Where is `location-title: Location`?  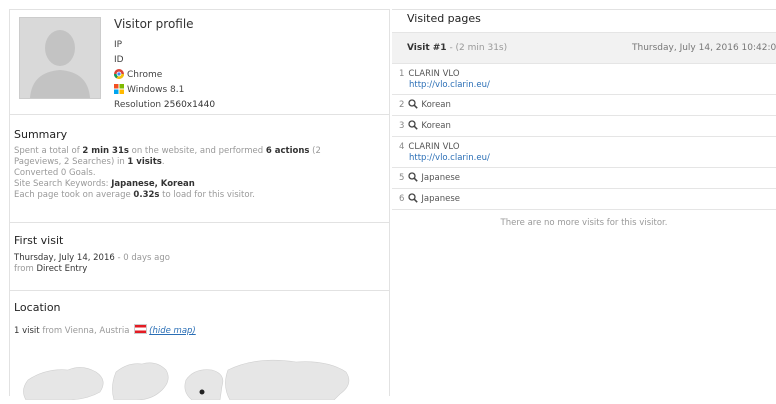 location-title: Location is located at coordinates (37, 307).